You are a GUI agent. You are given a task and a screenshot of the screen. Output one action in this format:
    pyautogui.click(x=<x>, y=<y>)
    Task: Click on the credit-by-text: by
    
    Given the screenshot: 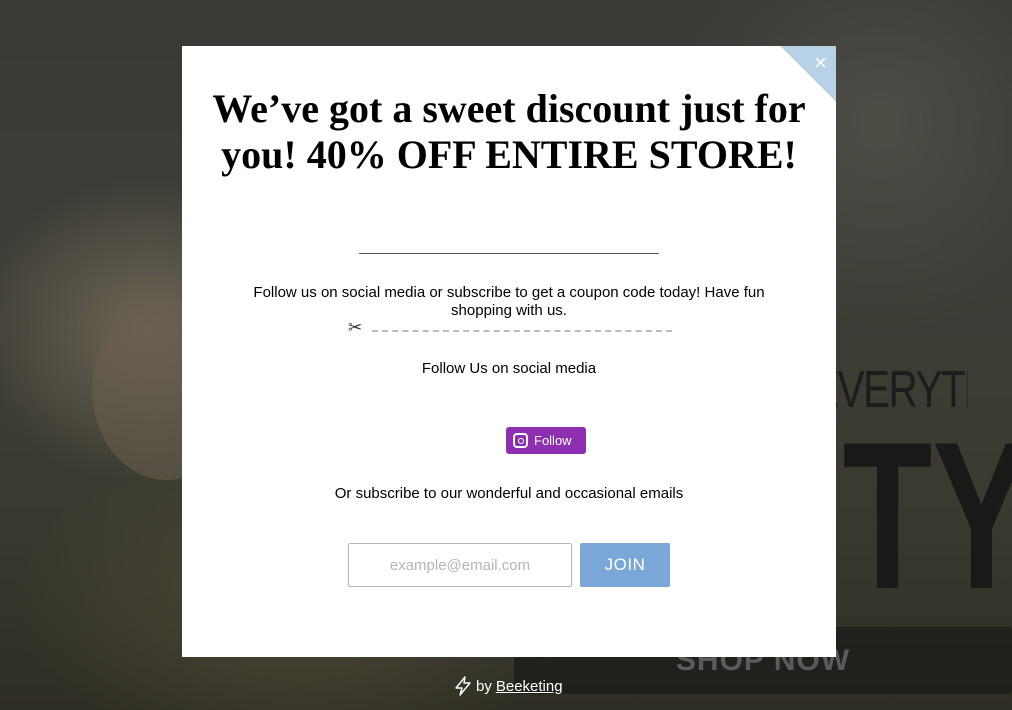 What is the action you would take?
    pyautogui.click(x=484, y=686)
    